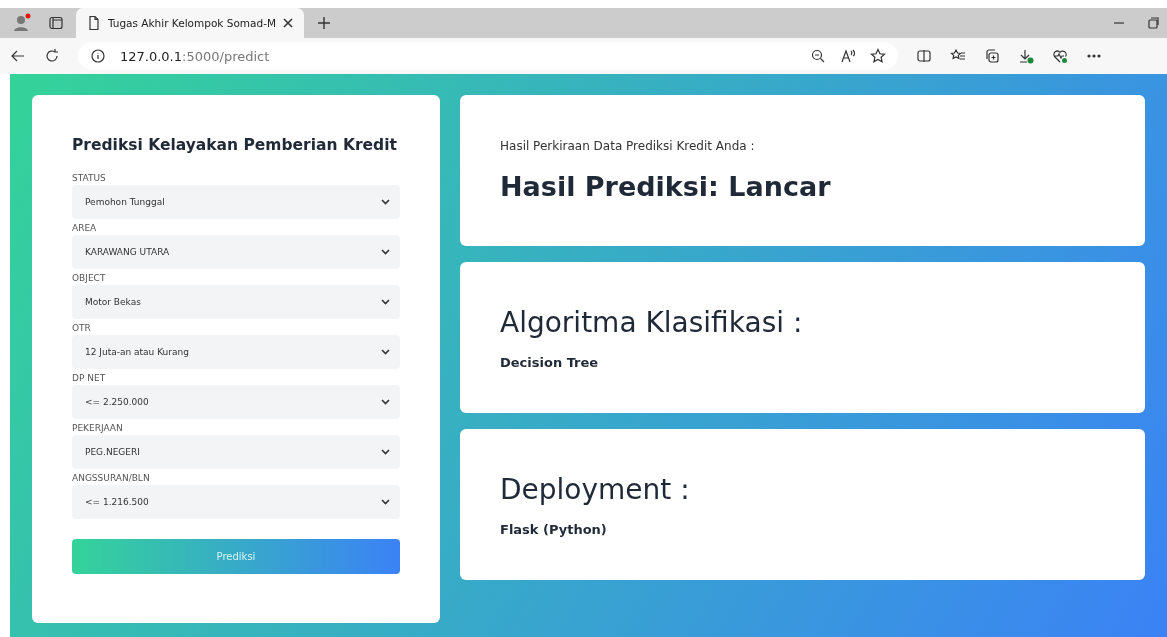 The image size is (1167, 637). Describe the element at coordinates (628, 146) in the screenshot. I see `result-caption: Hasil Perkiraan Data Prediksi Kredit Anda :` at that location.